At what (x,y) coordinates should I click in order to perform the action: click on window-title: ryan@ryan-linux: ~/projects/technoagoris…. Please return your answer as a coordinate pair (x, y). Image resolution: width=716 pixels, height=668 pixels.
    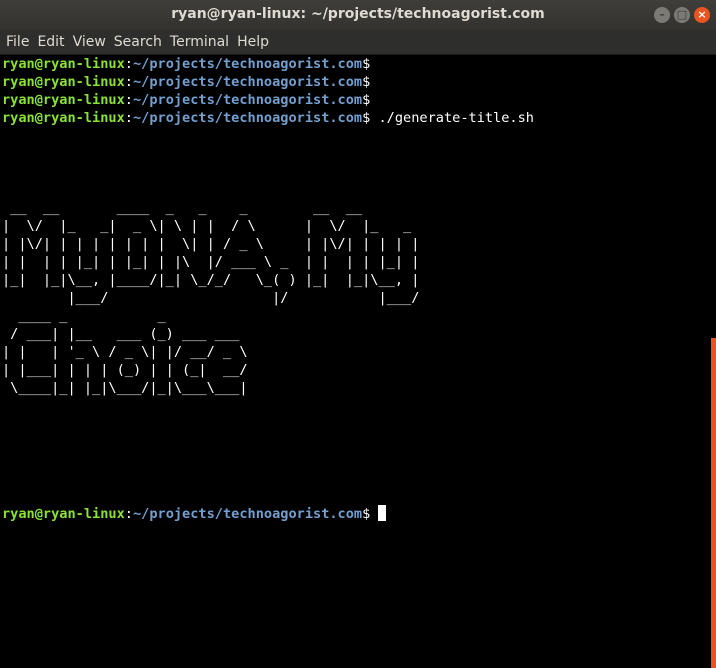
    Looking at the image, I should click on (358, 14).